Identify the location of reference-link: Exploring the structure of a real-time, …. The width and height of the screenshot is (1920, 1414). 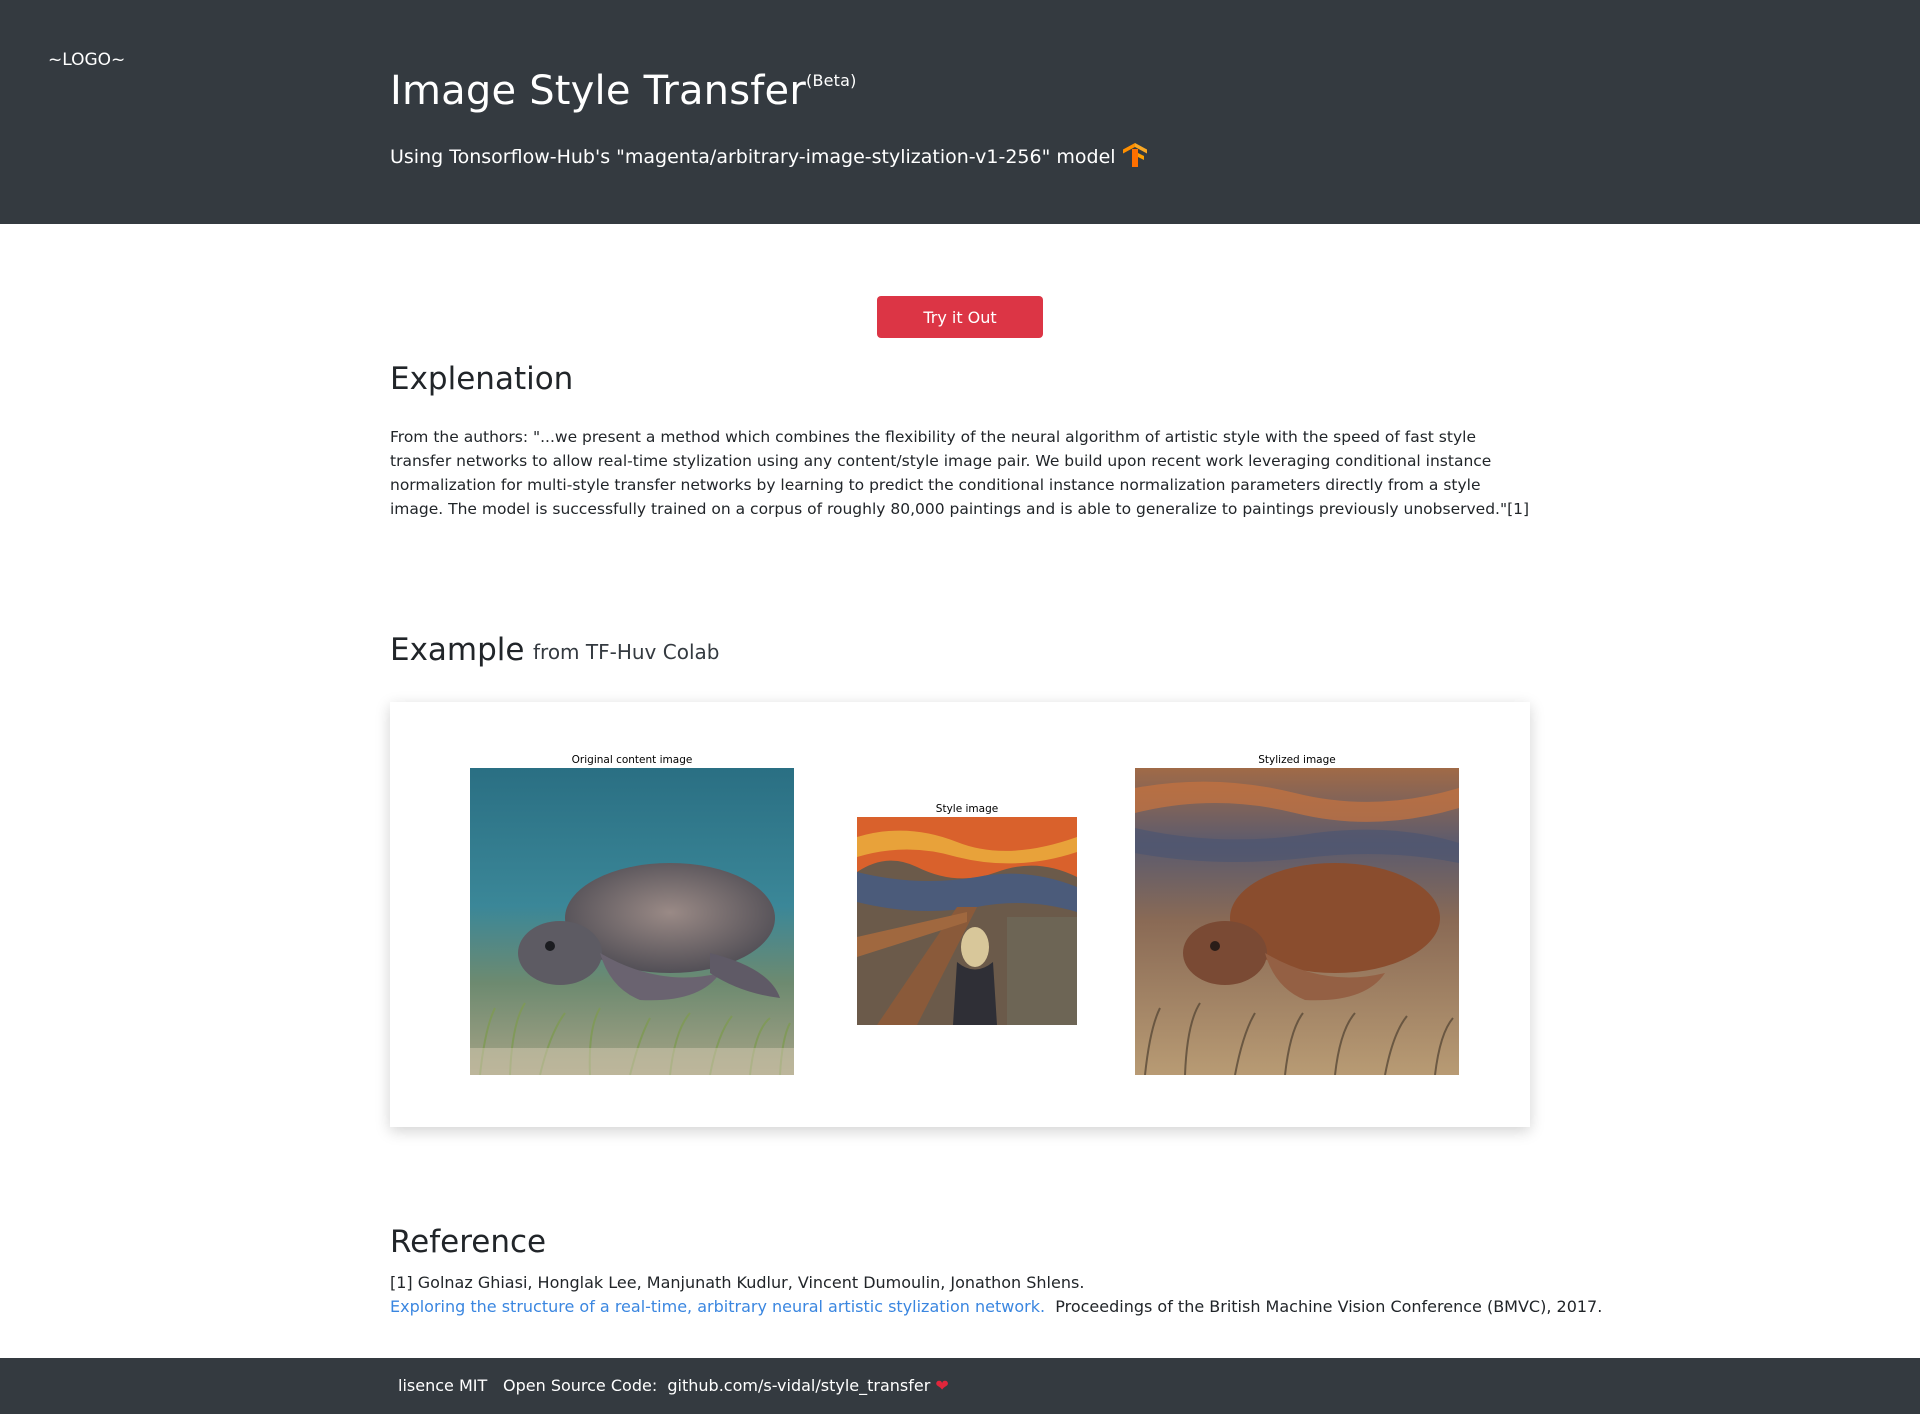
(717, 1306).